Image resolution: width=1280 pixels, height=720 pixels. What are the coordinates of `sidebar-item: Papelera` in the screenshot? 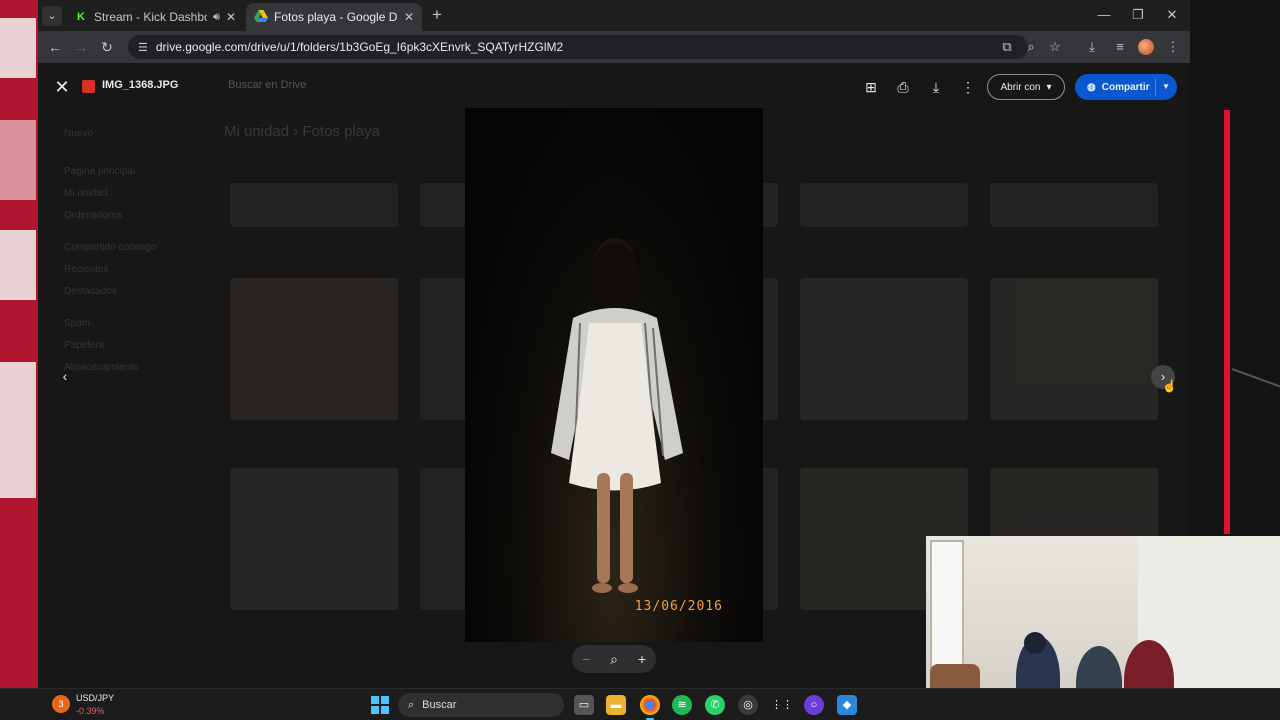 It's located at (84, 345).